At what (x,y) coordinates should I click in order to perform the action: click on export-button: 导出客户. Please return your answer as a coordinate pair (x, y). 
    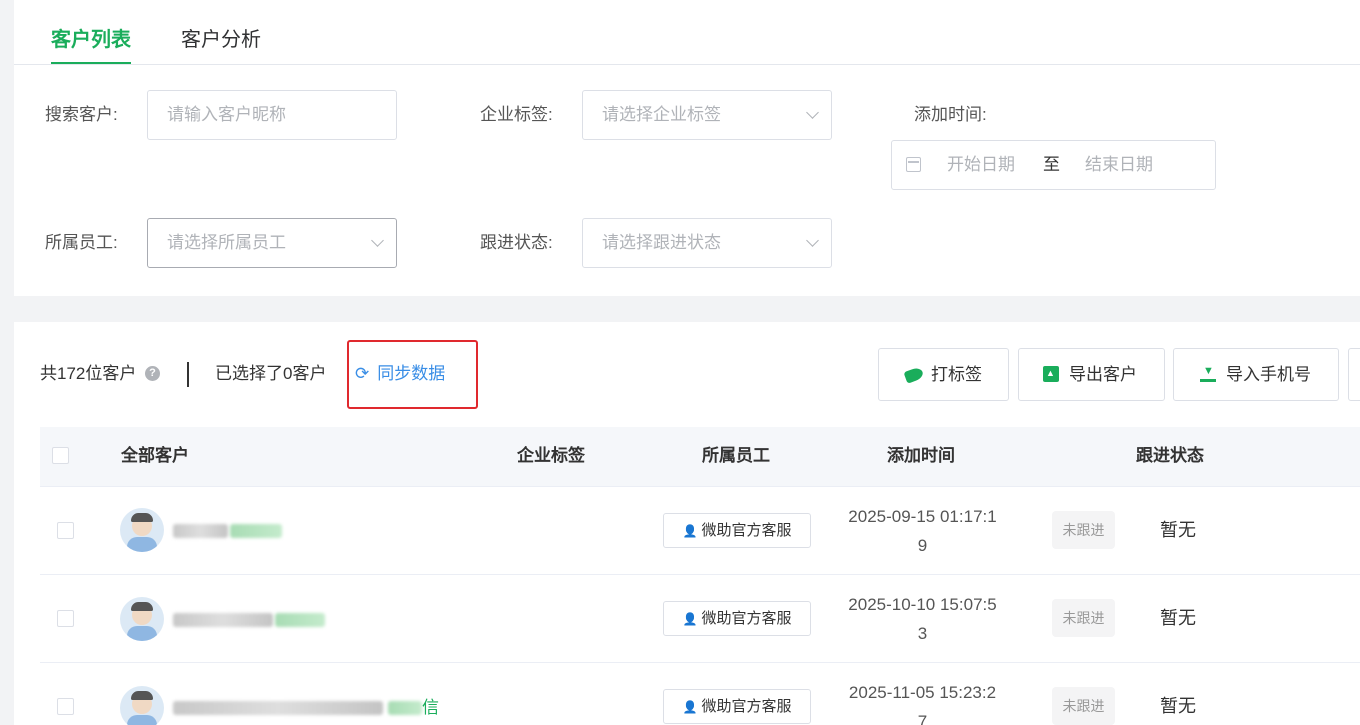
    Looking at the image, I should click on (1091, 374).